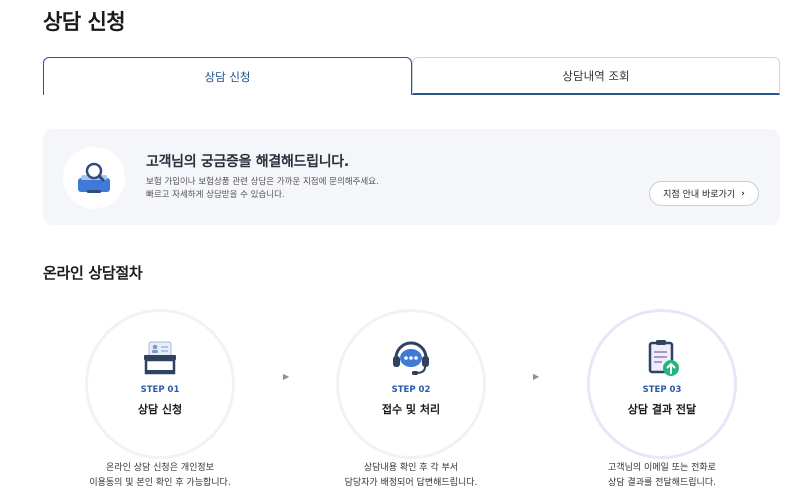 The width and height of the screenshot is (800, 500). I want to click on search-mailbox-icon, so click(94, 177).